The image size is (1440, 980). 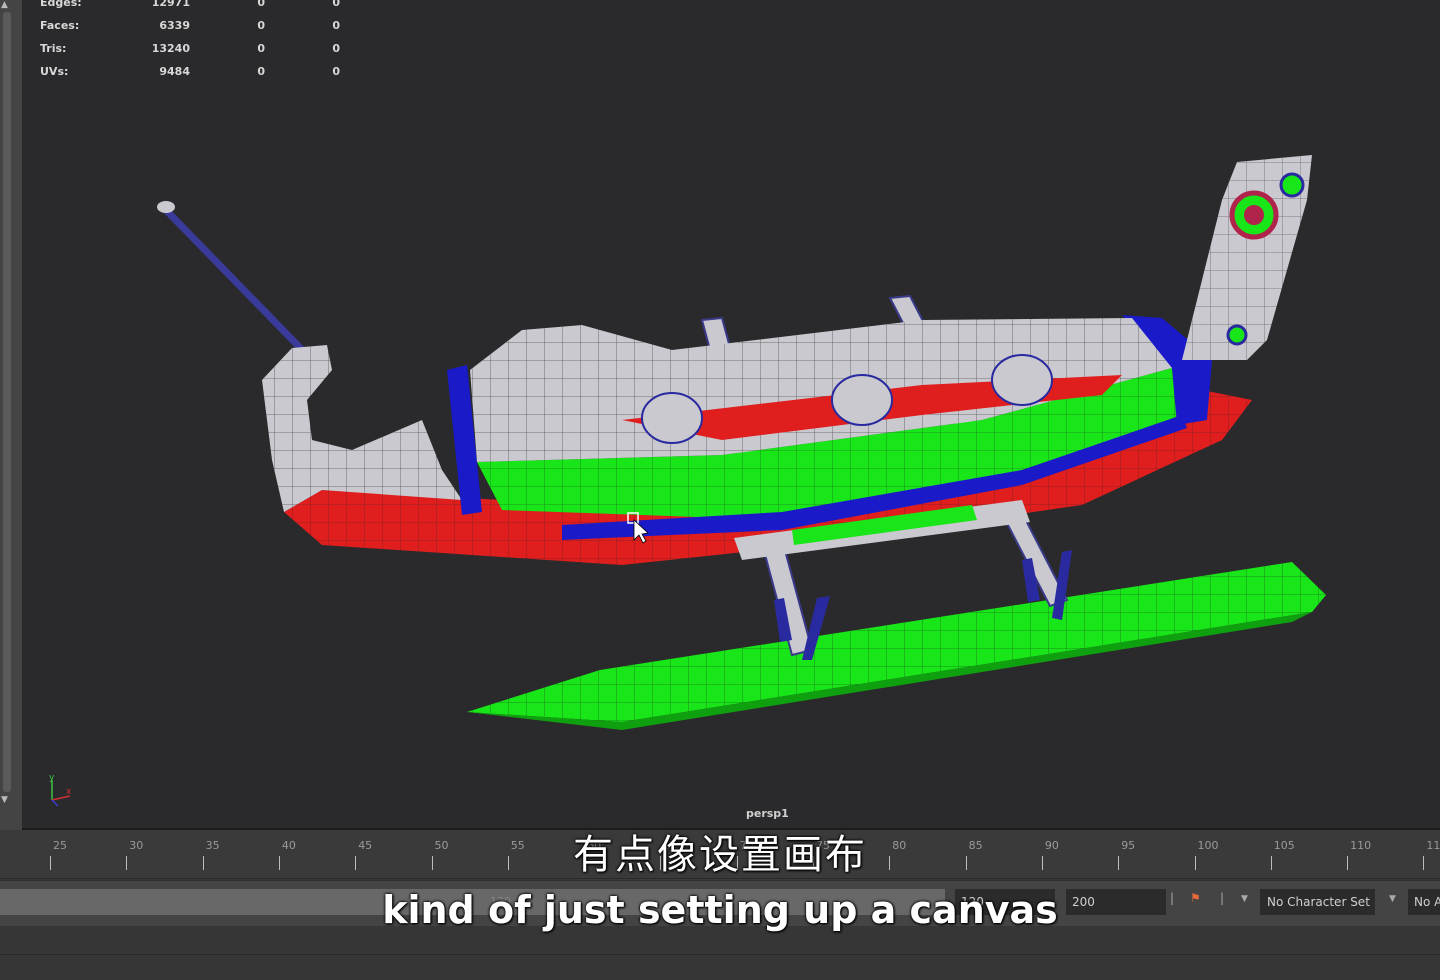 I want to click on outrigger-float, so click(x=896, y=646).